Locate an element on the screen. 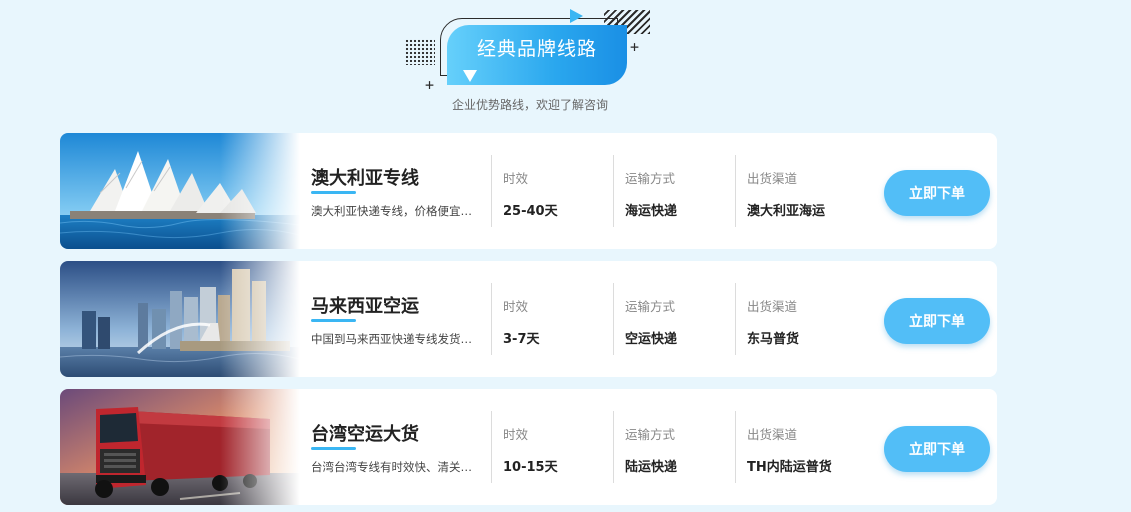 This screenshot has height=512, width=1131. route-info: 马来西亚空运 中国到马来西亚快递专线发货服务 is located at coordinates (398, 319).